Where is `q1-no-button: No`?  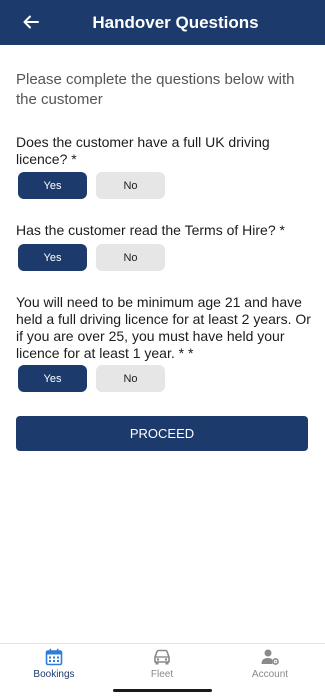
q1-no-button: No is located at coordinates (130, 185).